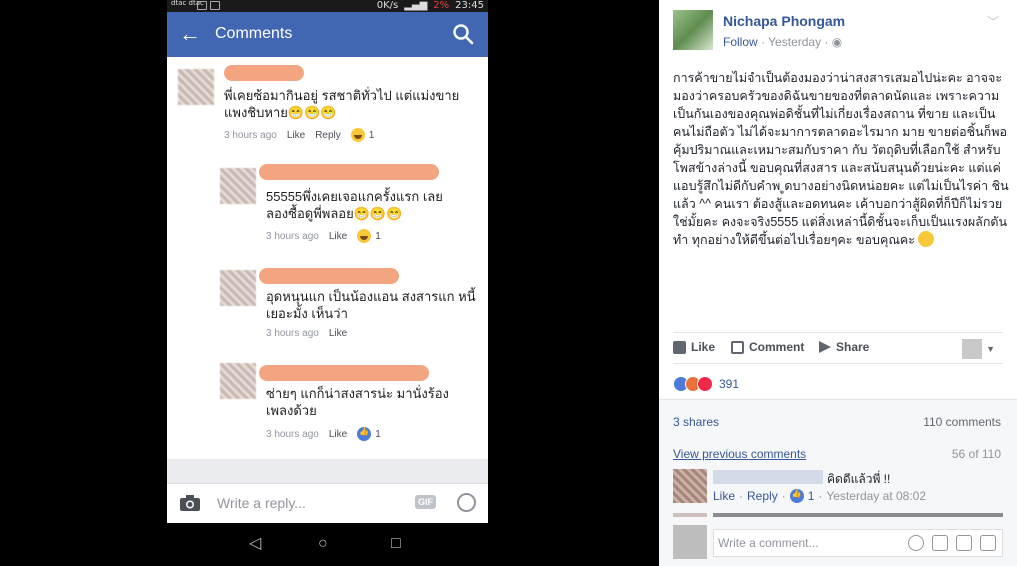 The image size is (1017, 566). Describe the element at coordinates (853, 347) in the screenshot. I see `share-label: Share` at that location.